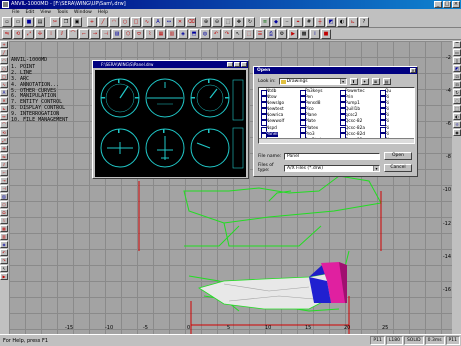 Image resolution: width=461 pixels, height=346 pixels. What do you see at coordinates (298, 22) in the screenshot?
I see `snap-icon: ⌖` at bounding box center [298, 22].